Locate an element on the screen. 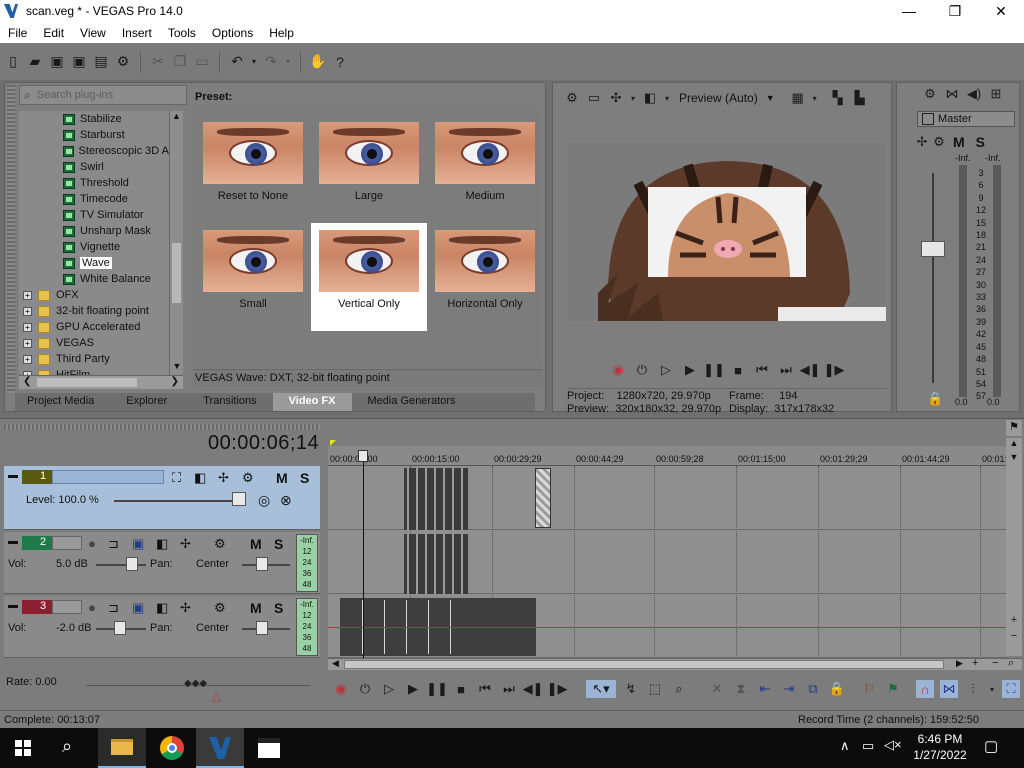  overlays-dropdown-icon: ▾ is located at coordinates (815, 98).